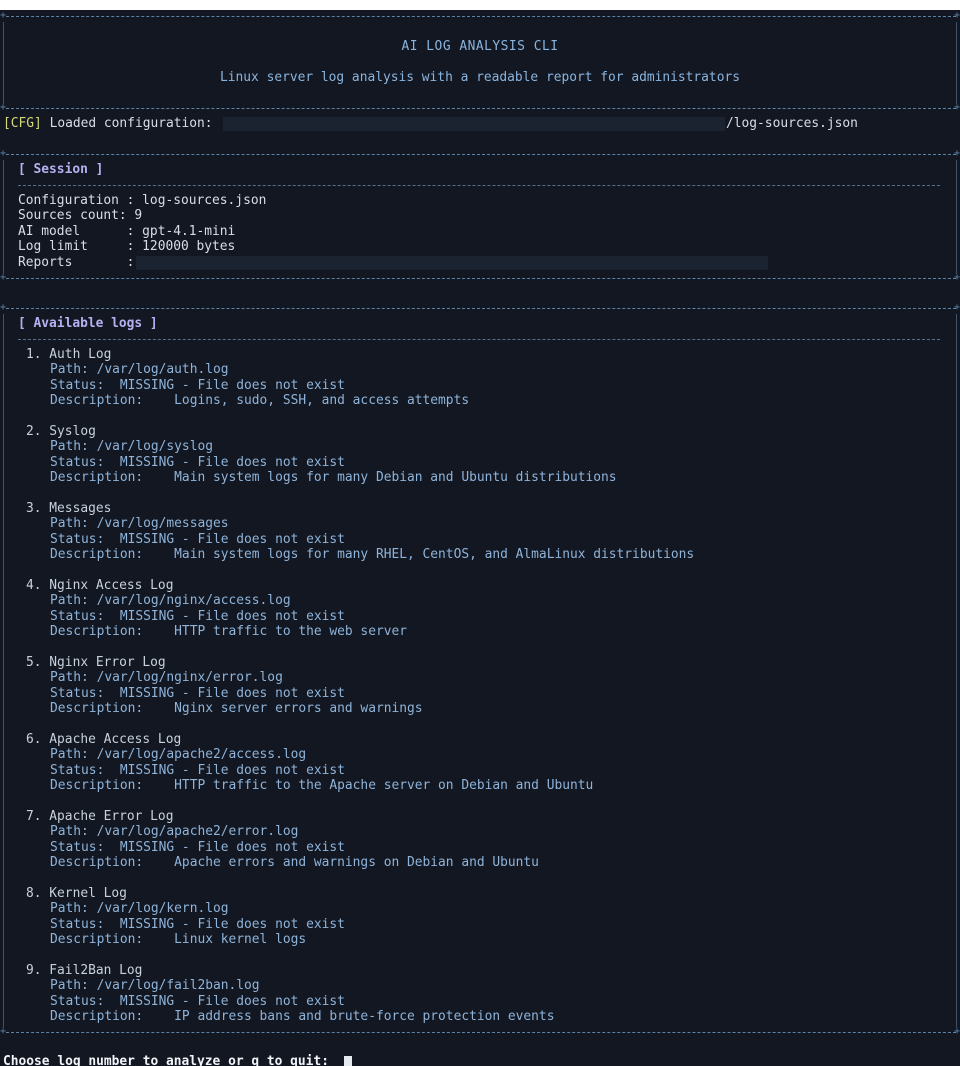  What do you see at coordinates (61, 431) in the screenshot?
I see `log-item-name: 2. Syslog` at bounding box center [61, 431].